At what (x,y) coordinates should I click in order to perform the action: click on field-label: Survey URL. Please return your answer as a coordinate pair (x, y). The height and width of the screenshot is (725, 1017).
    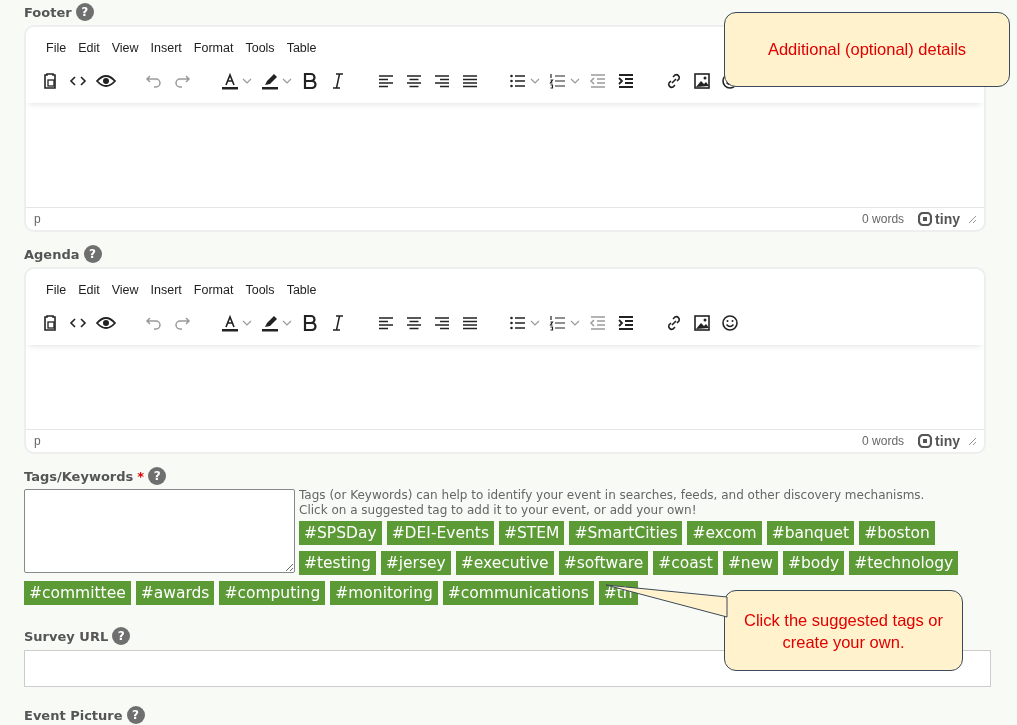
    Looking at the image, I should click on (66, 636).